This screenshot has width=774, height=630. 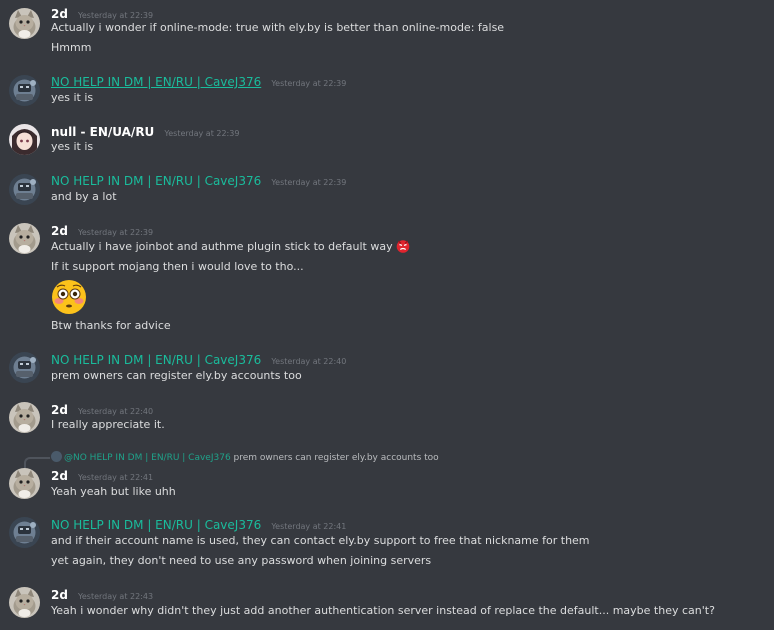 I want to click on message-text: Btw thanks for advice, so click(x=111, y=325).